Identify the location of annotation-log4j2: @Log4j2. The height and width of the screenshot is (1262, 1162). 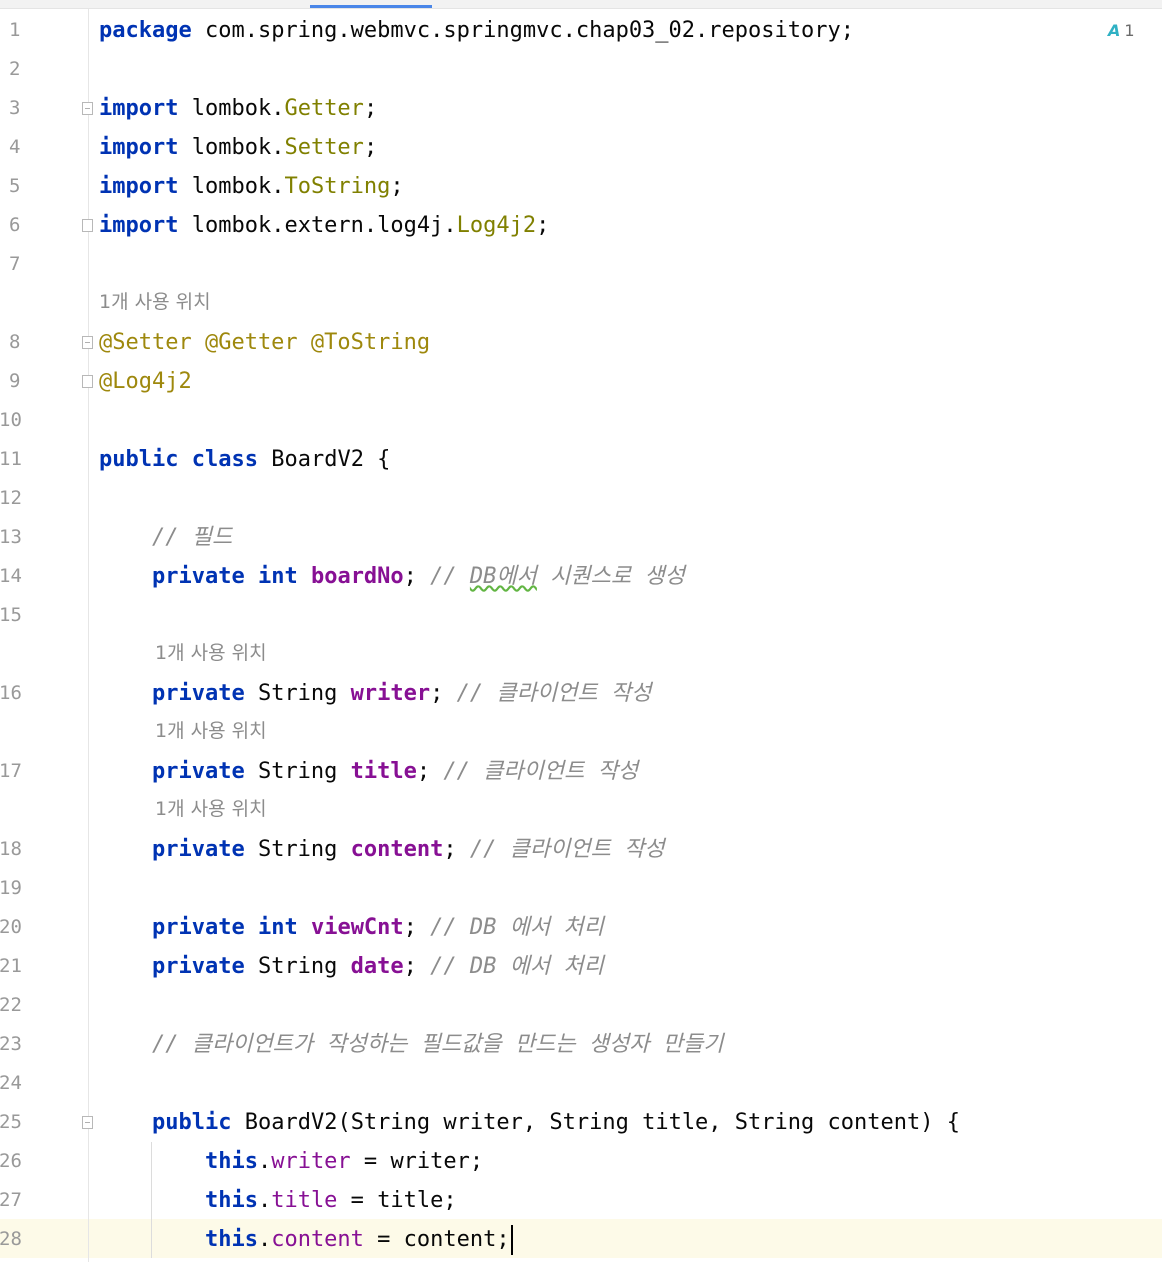
(145, 381).